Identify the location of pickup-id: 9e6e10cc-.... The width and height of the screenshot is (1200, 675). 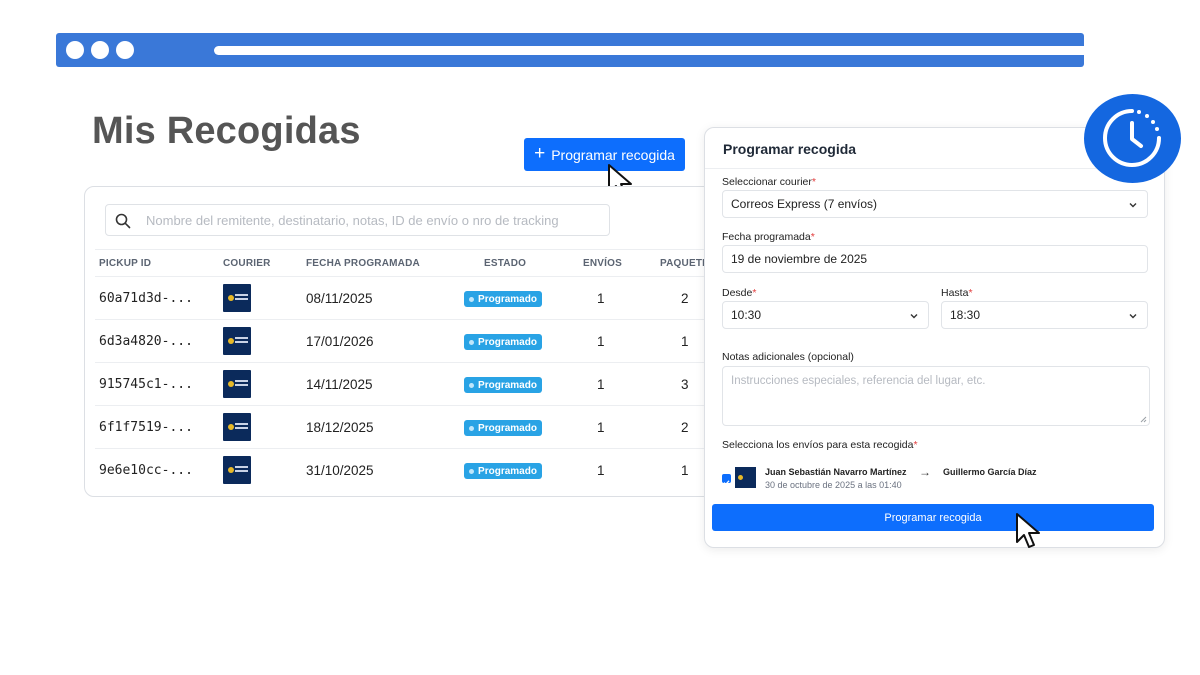
(146, 470).